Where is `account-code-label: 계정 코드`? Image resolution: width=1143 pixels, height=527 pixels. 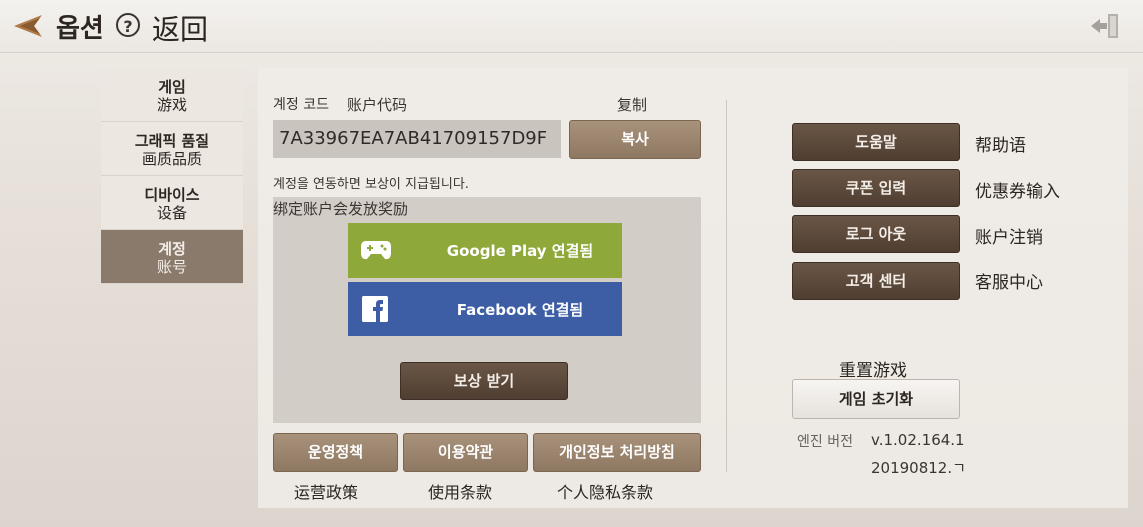
account-code-label: 계정 코드 is located at coordinates (301, 105).